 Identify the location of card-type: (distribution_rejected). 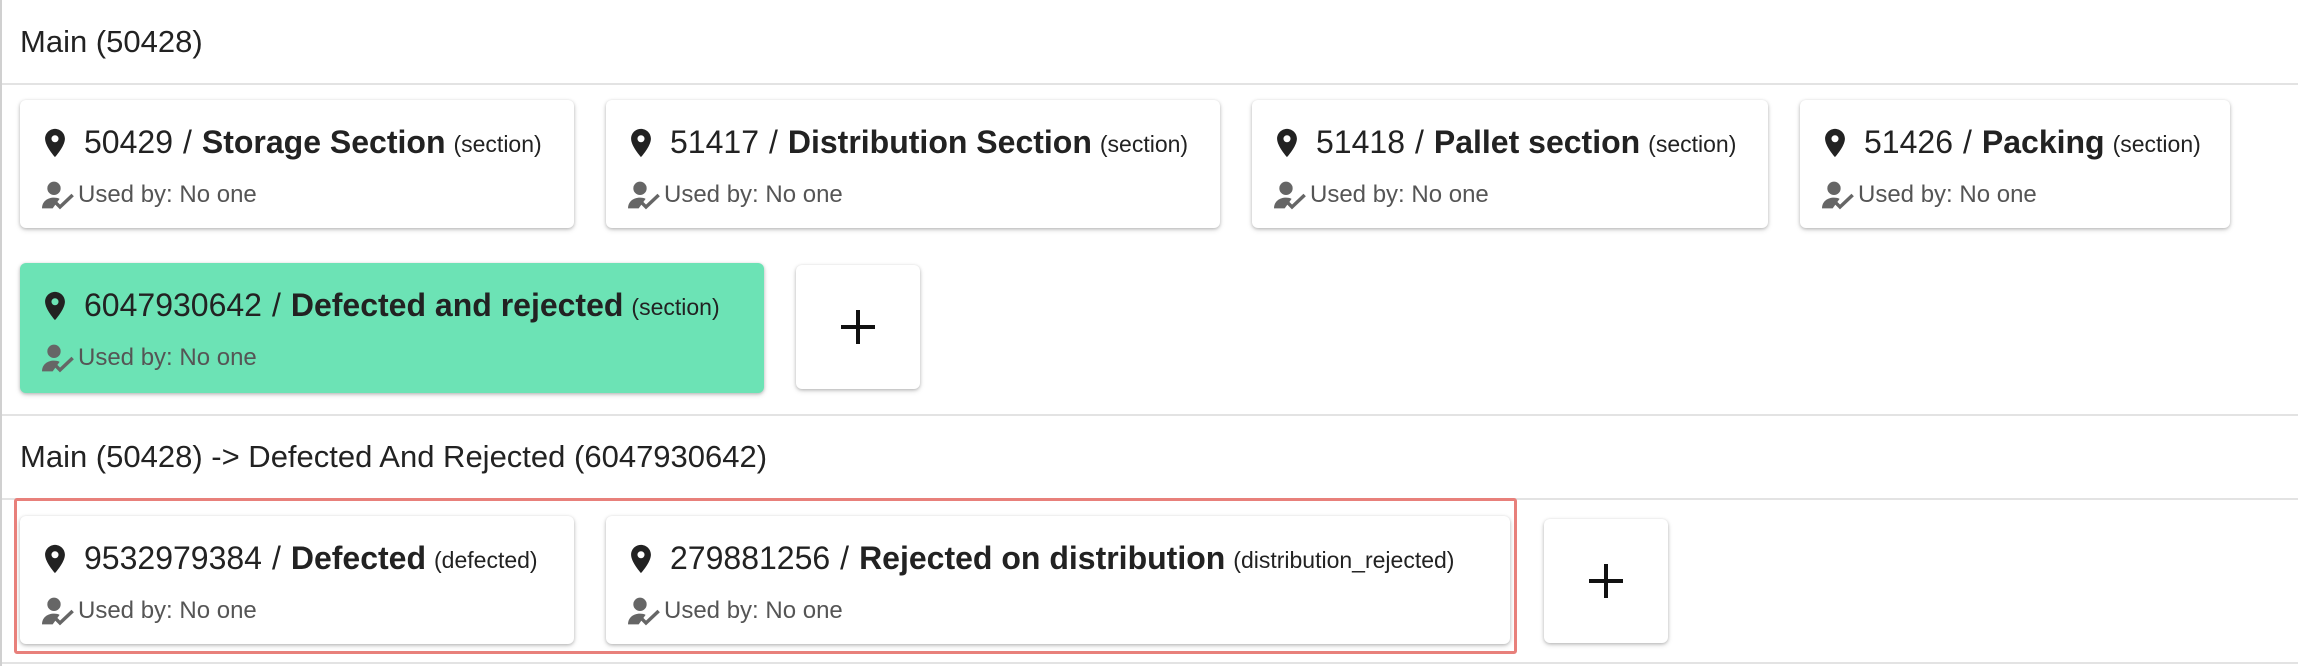
(1344, 560).